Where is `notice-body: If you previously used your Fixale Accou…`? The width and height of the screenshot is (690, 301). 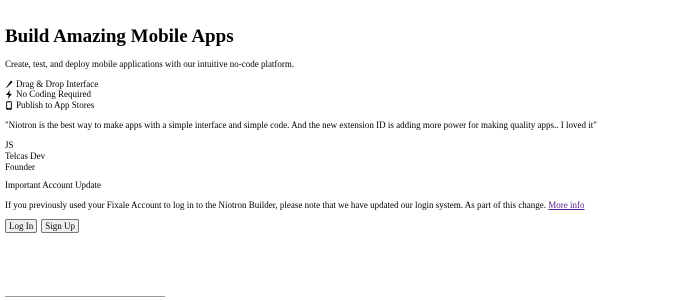 notice-body: If you previously used your Fixale Accou… is located at coordinates (276, 205).